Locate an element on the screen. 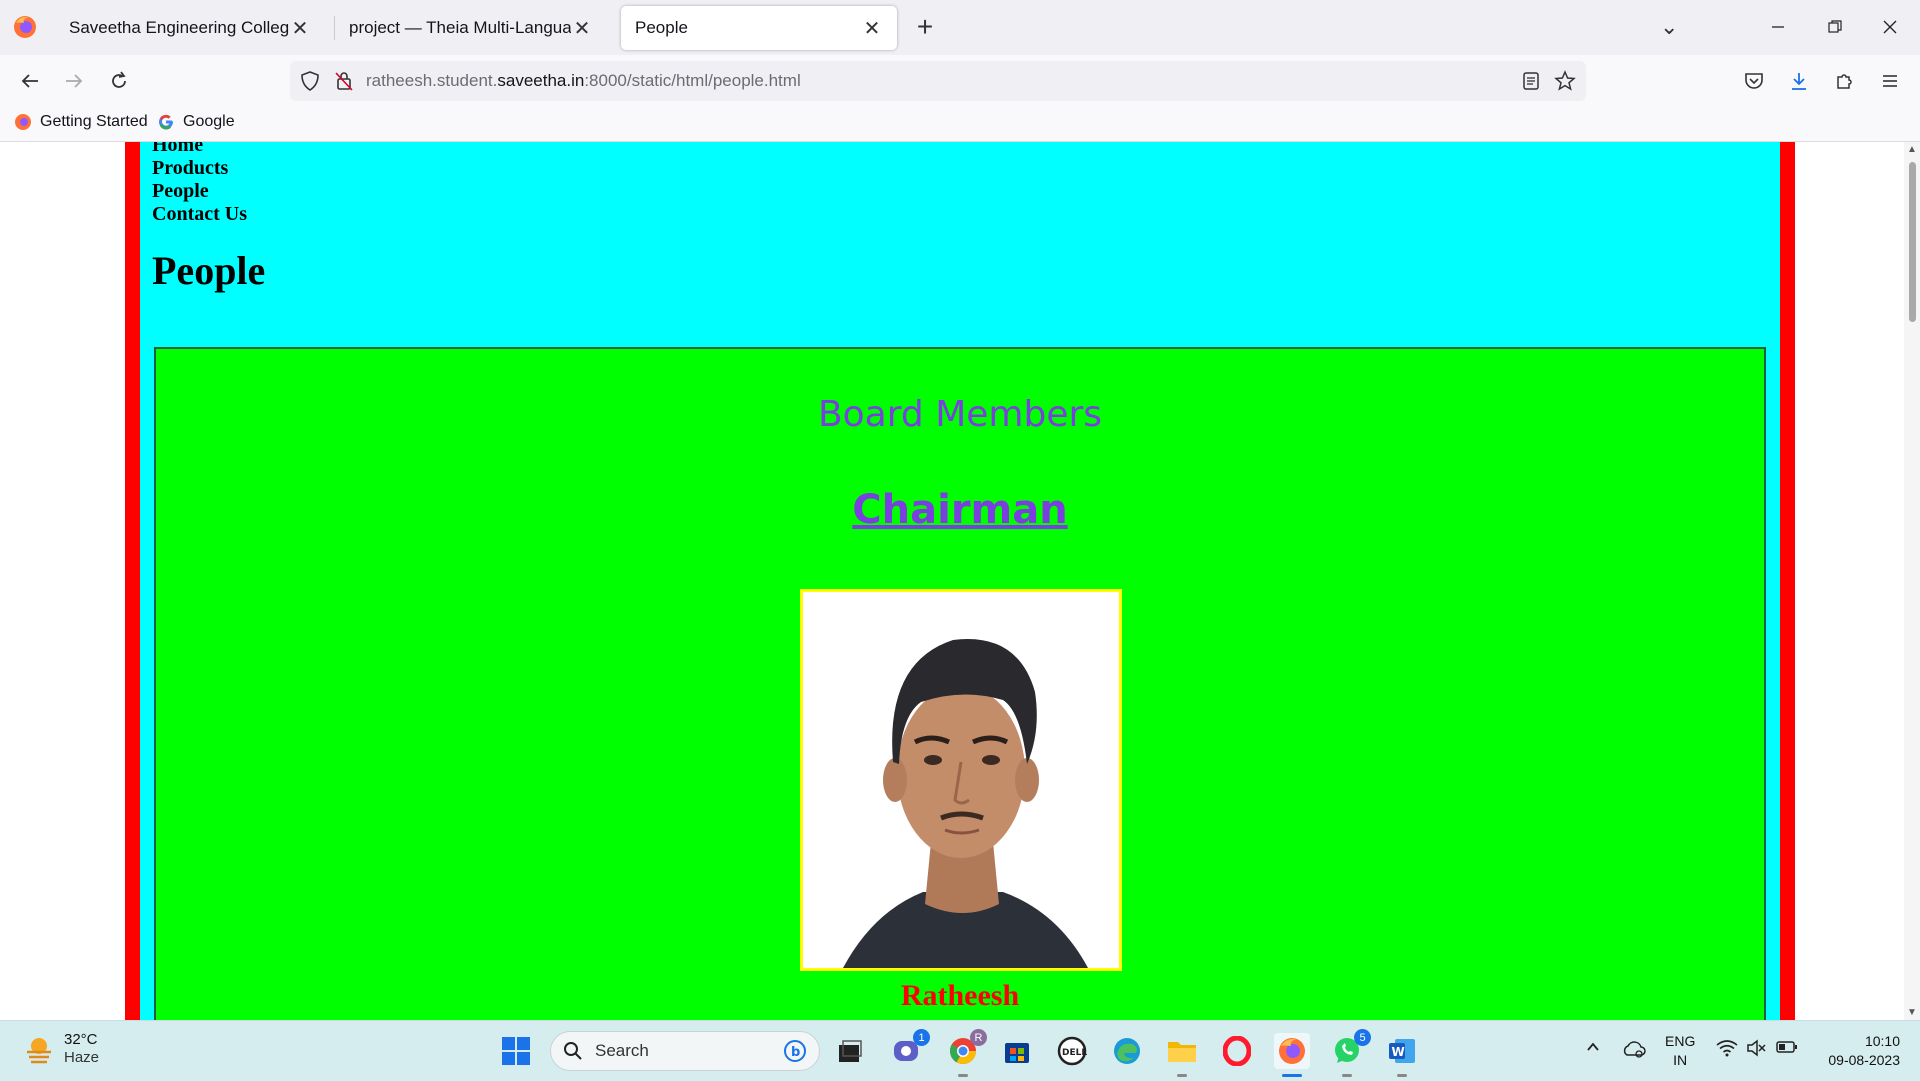  dell-app: DELL is located at coordinates (1072, 1051).